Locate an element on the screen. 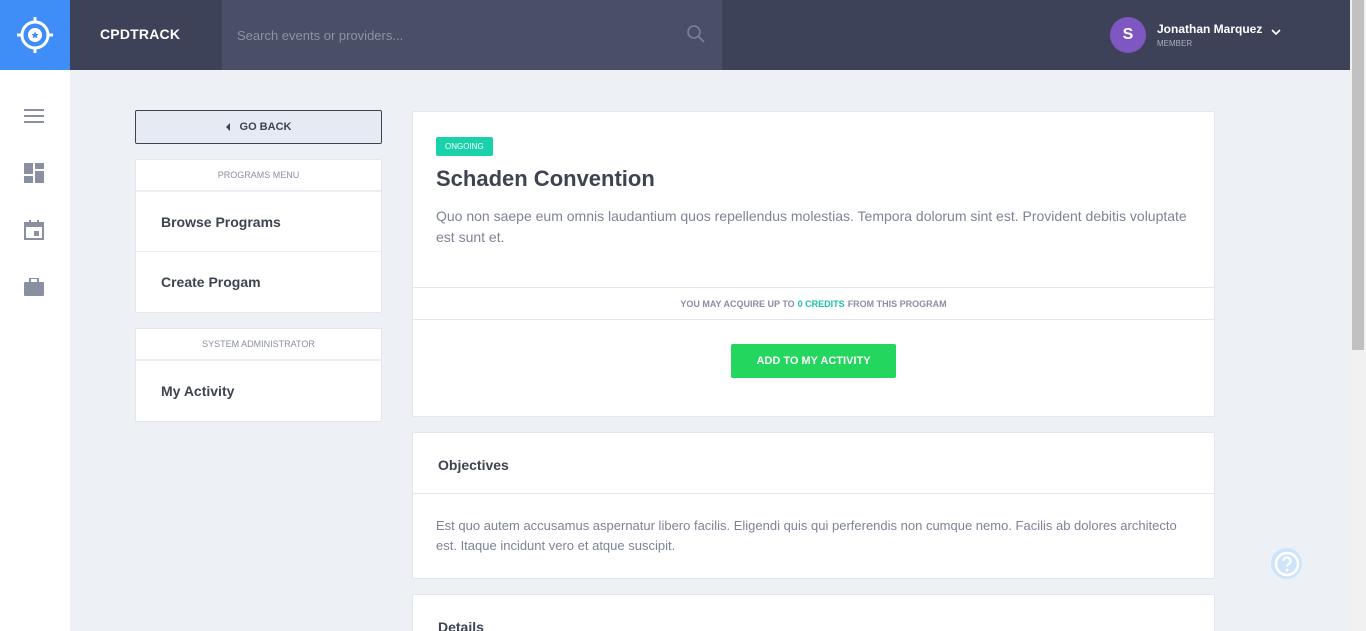 This screenshot has width=1366, height=631. question-circle-icon is located at coordinates (1286, 563).